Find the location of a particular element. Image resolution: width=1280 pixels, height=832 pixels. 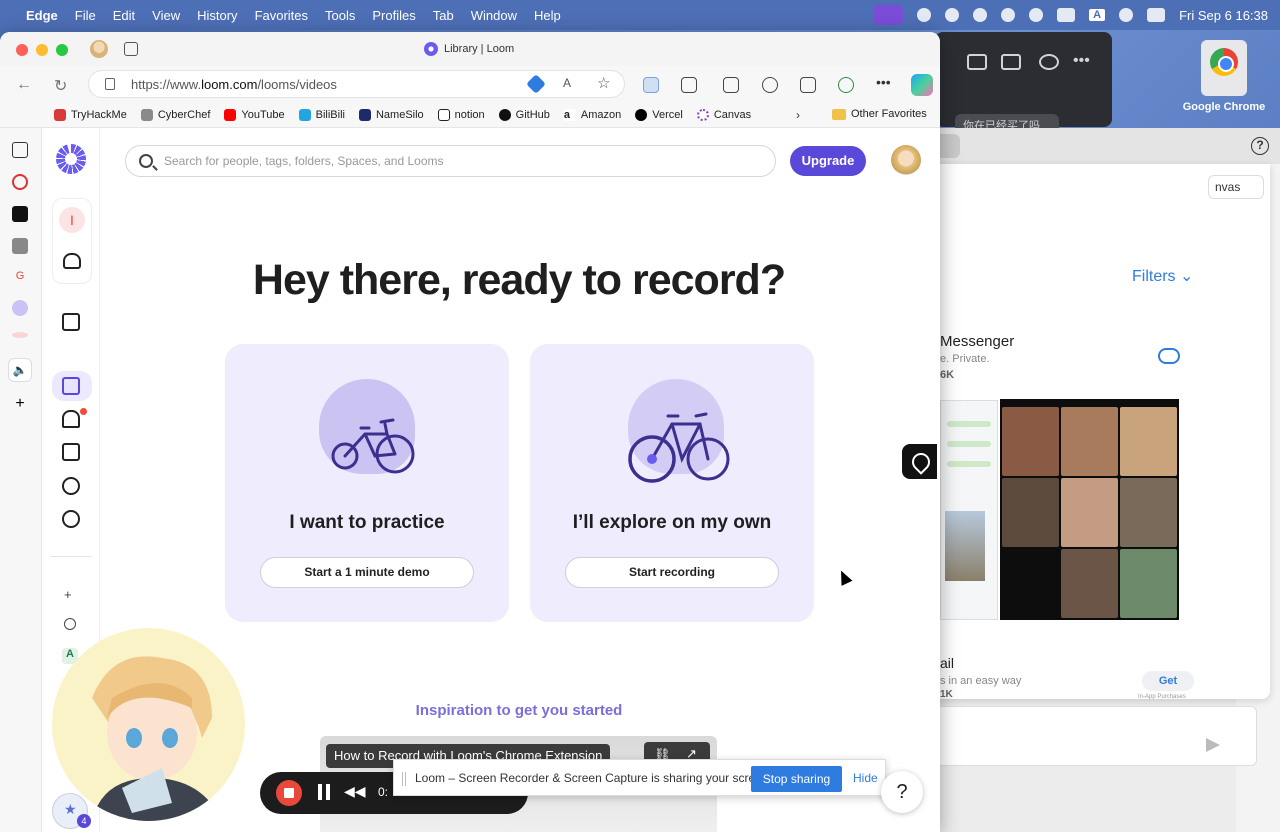

other-favorites-folder: Other Favorites is located at coordinates (879, 114).